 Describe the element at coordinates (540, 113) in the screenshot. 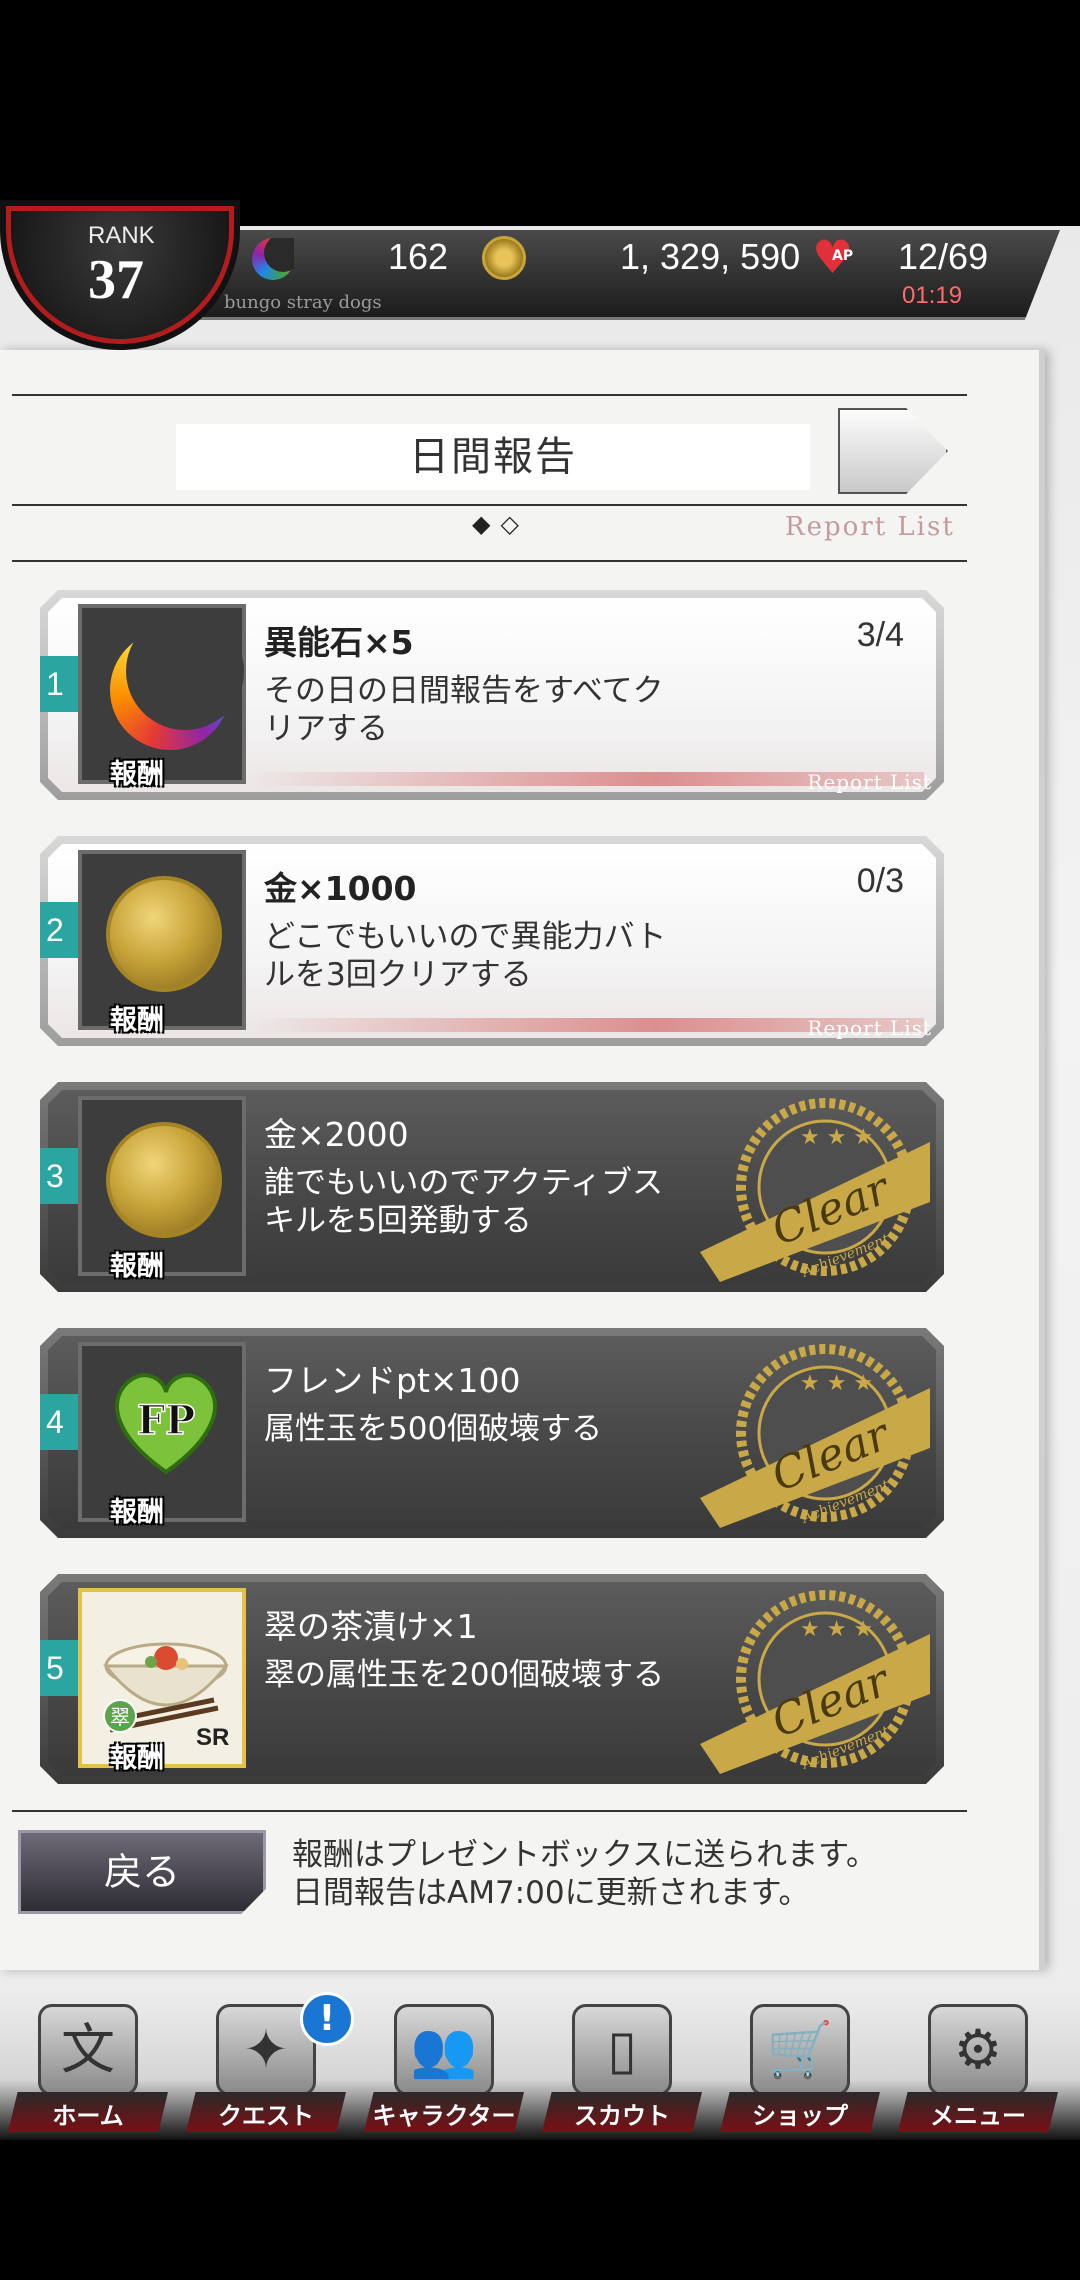

I see `top-black-bar` at that location.